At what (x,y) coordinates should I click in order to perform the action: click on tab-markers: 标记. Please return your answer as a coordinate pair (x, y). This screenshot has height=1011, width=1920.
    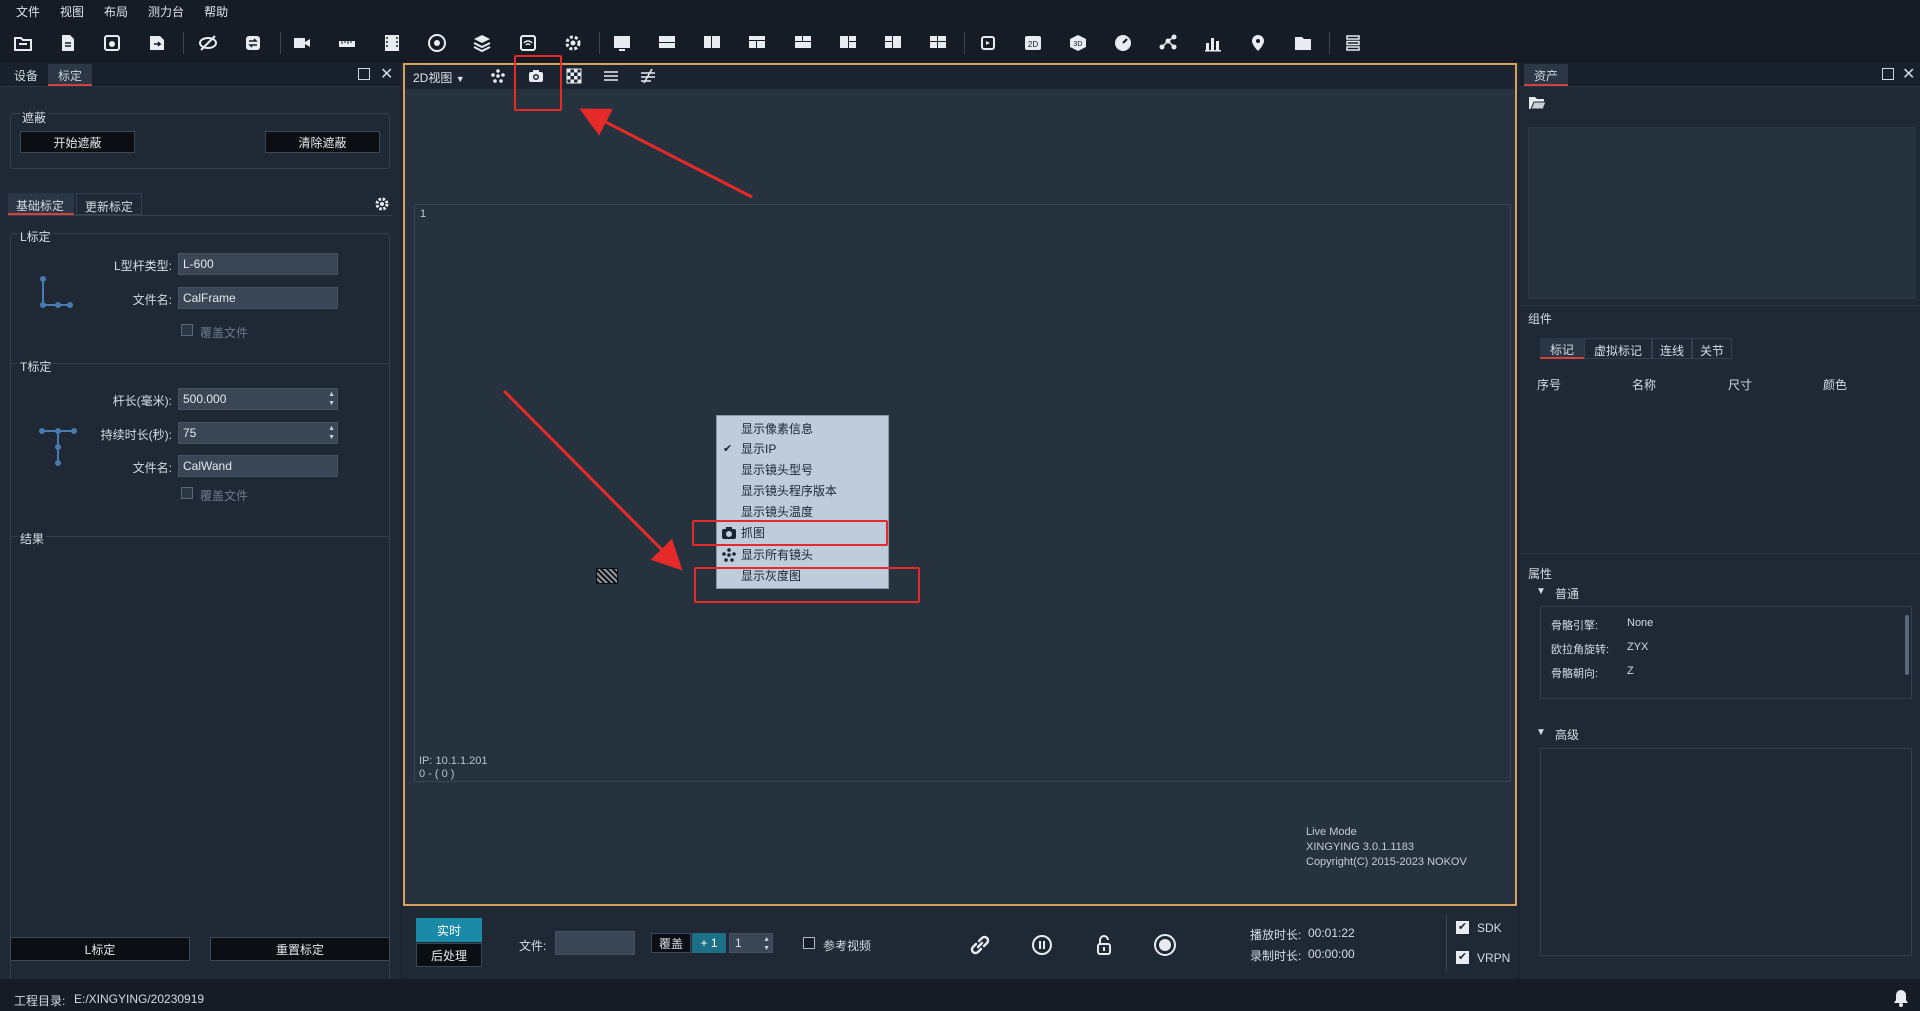
    Looking at the image, I should click on (1562, 348).